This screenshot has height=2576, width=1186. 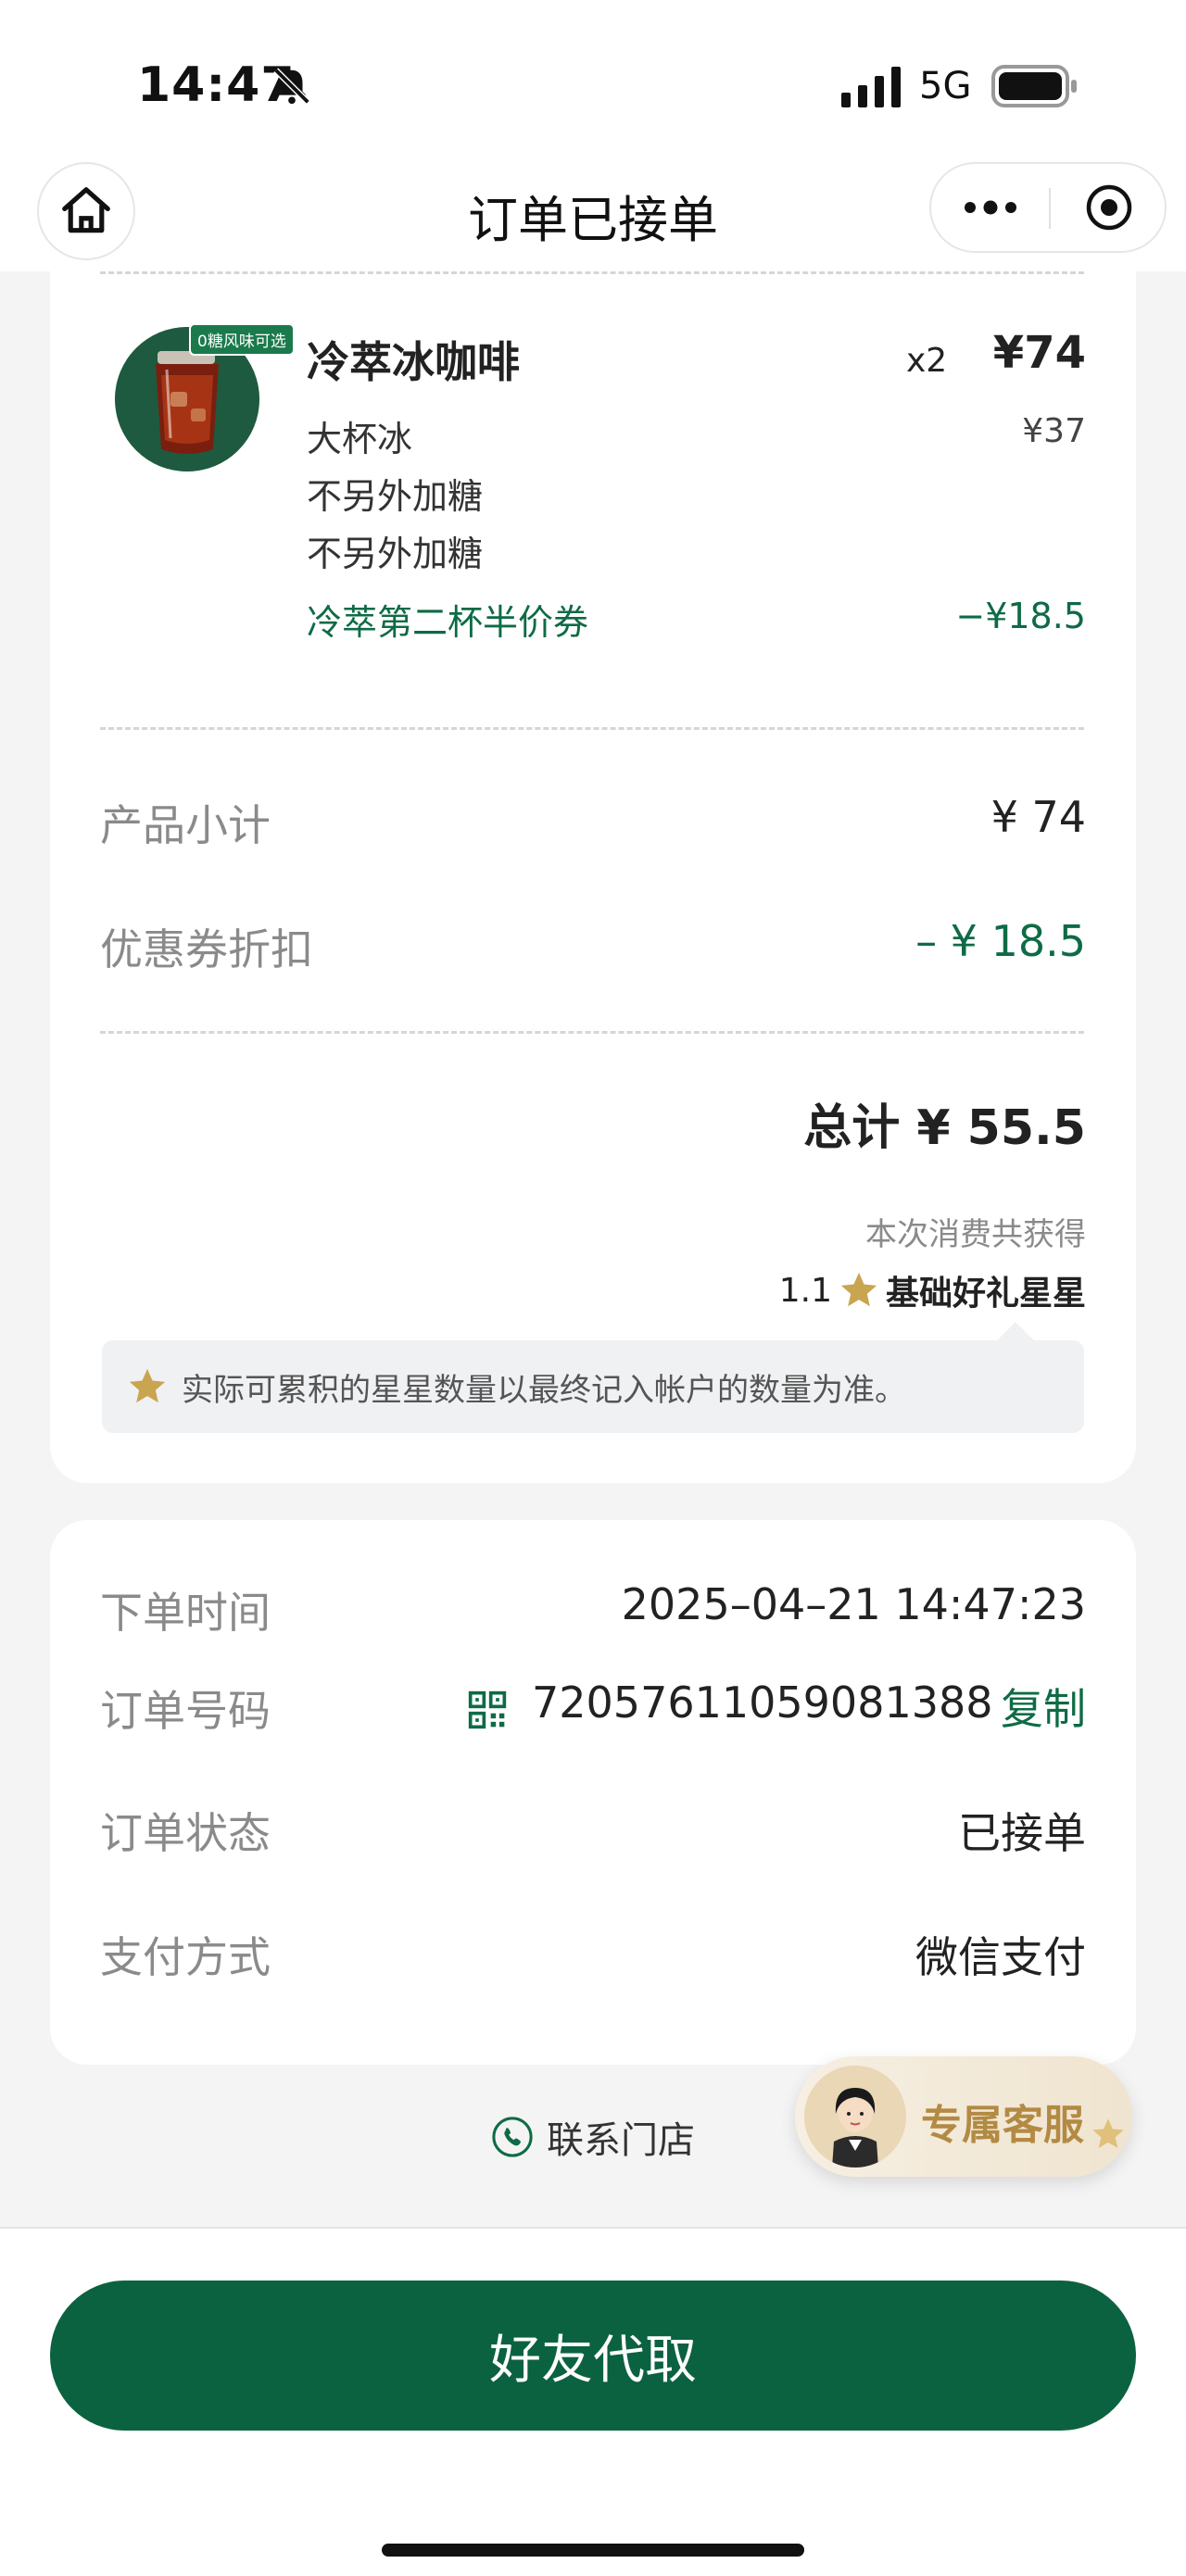 I want to click on item-unit-price: ¥37, so click(x=1054, y=431).